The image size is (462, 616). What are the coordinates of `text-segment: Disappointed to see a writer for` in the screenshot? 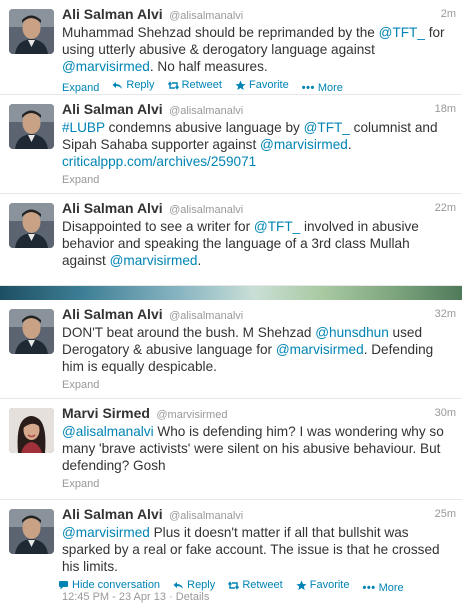 It's located at (158, 226).